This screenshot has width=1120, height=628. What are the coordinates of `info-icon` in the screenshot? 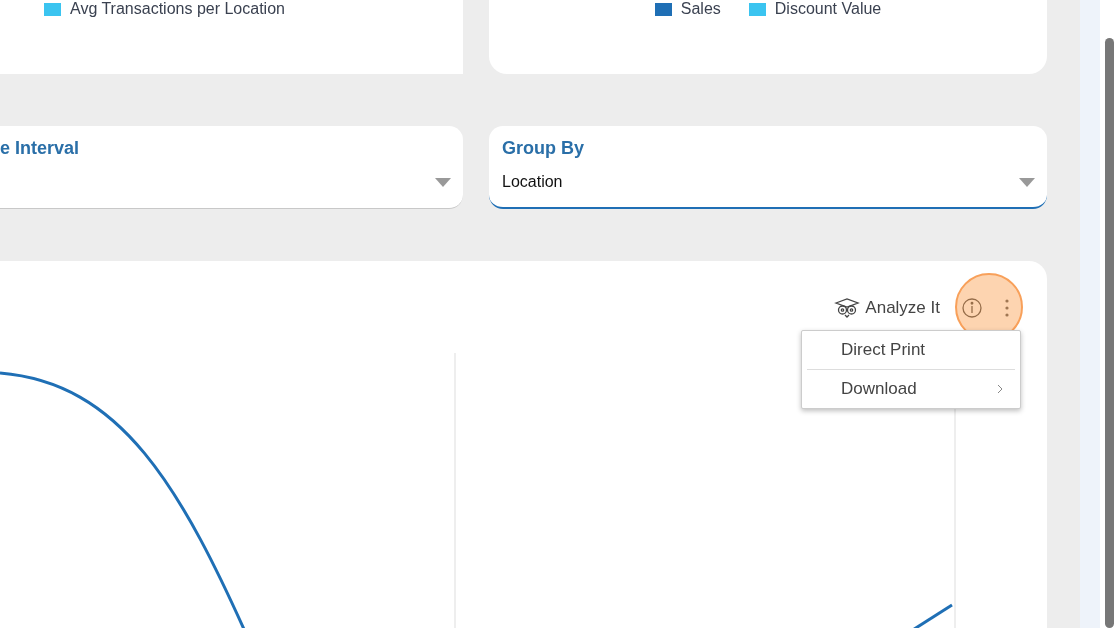 It's located at (972, 308).